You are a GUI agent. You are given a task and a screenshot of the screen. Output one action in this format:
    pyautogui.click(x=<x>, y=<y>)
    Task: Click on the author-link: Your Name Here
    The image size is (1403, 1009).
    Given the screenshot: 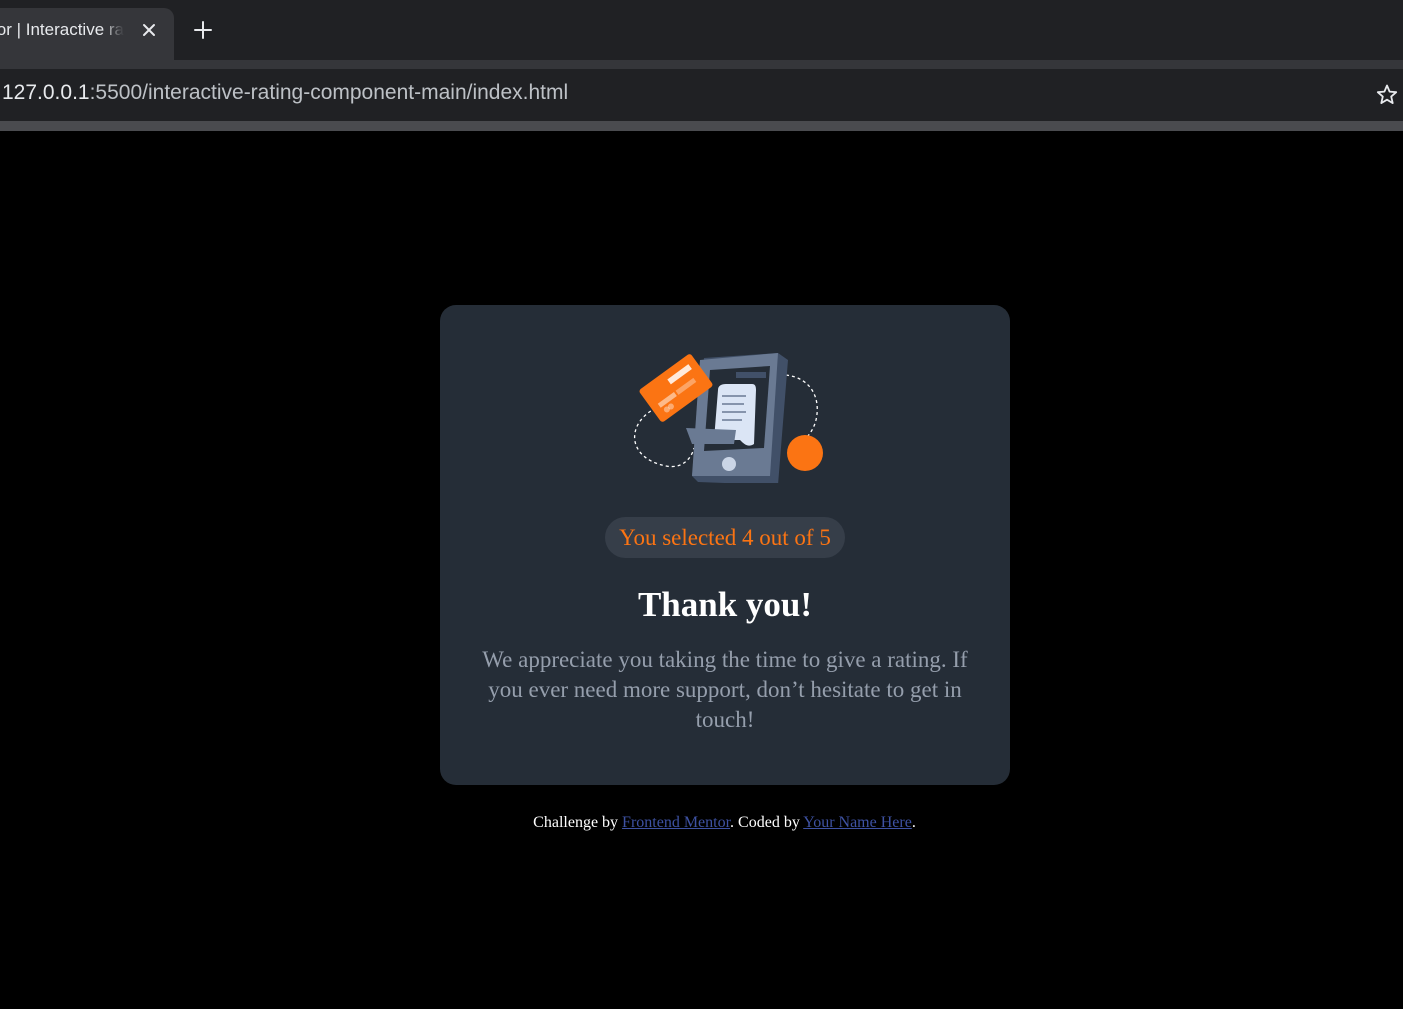 What is the action you would take?
    pyautogui.click(x=857, y=822)
    